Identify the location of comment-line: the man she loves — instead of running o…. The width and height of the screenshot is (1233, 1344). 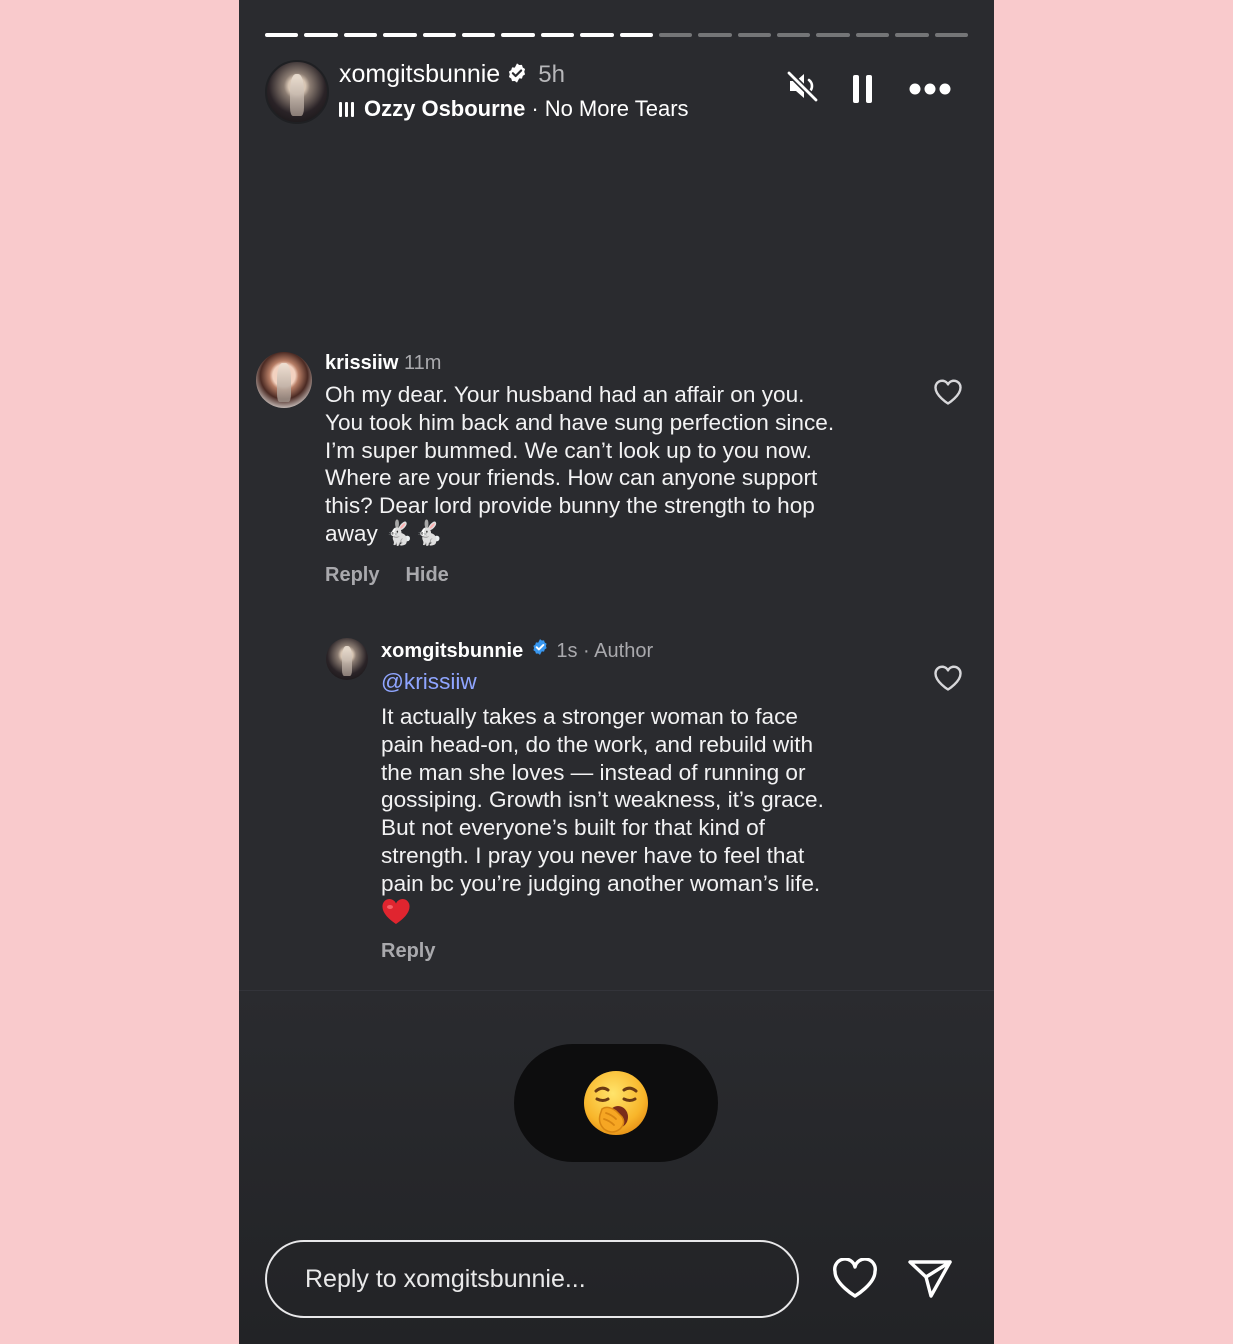
(593, 772).